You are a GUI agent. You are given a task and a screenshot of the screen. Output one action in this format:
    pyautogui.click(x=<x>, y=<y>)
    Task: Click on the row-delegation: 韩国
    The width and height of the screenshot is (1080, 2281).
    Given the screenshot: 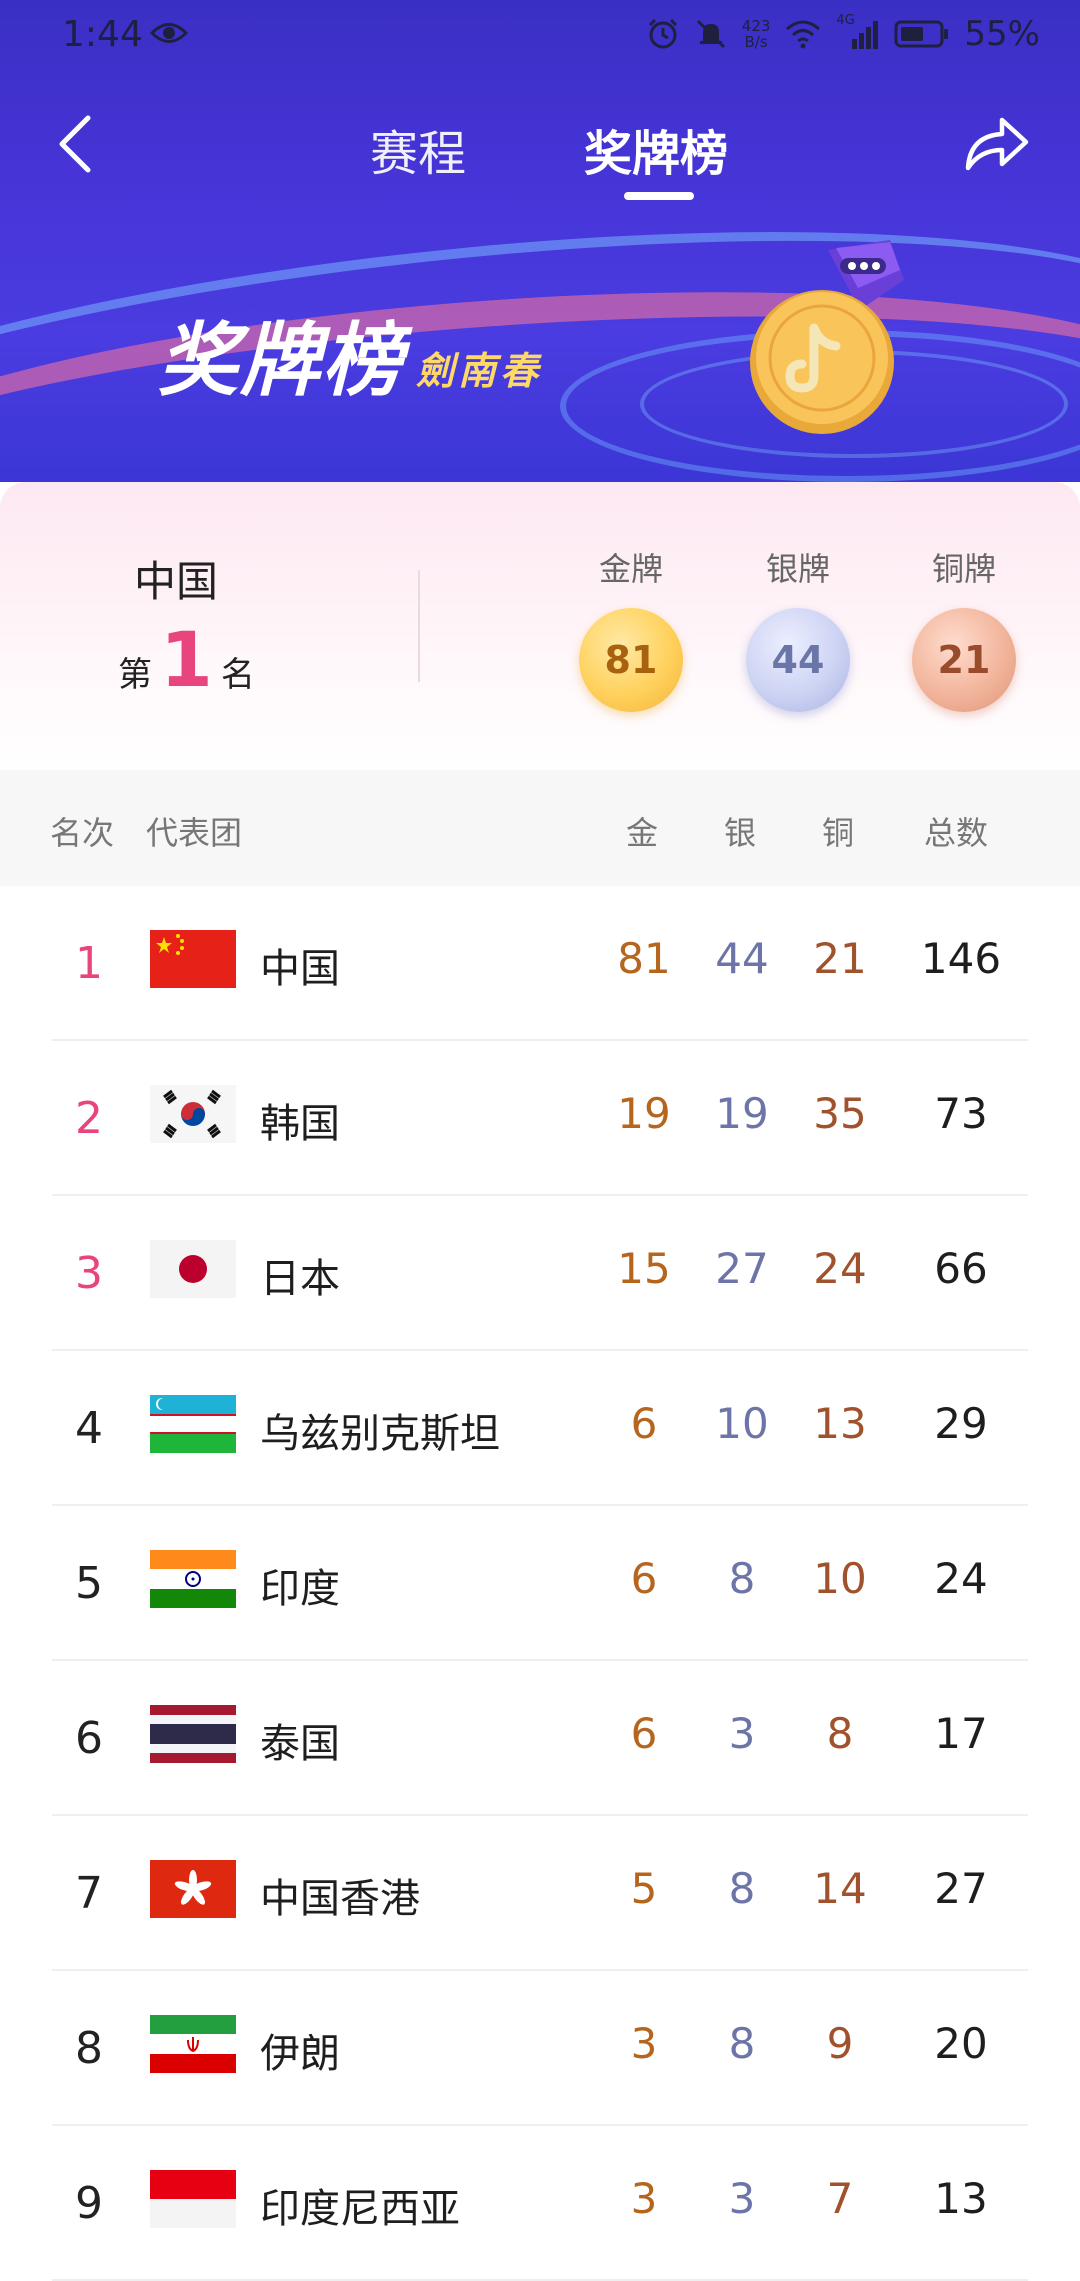 What is the action you would take?
    pyautogui.click(x=300, y=1124)
    